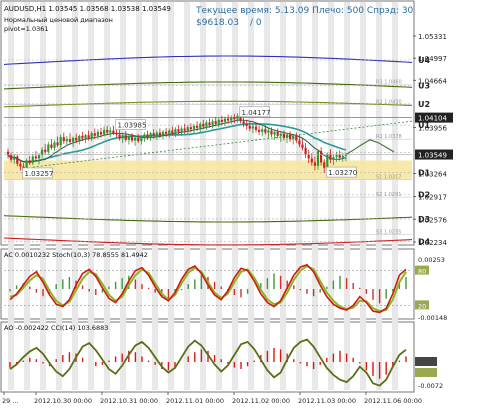  Describe the element at coordinates (76, 255) in the screenshot. I see `ac-panel-label: AC 0.0010232 Stoch(10,3) 78.8555 81.4942` at that location.